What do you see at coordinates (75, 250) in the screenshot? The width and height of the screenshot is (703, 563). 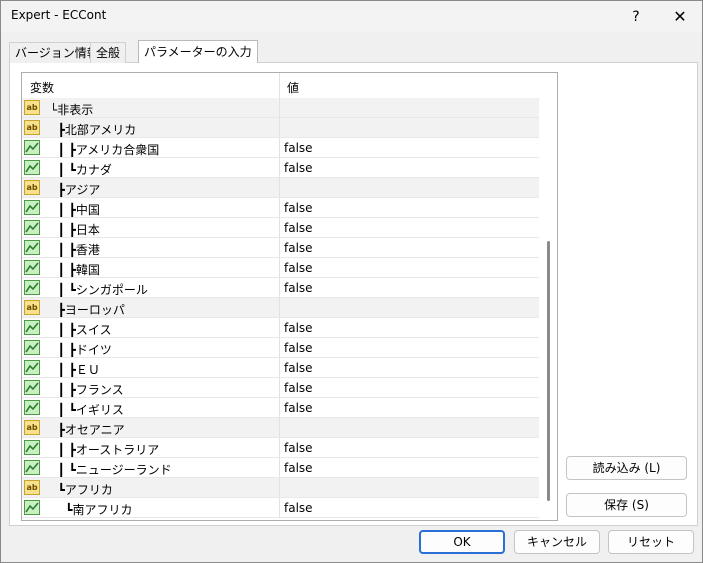 I see `param-name: ┃ ┣香港` at bounding box center [75, 250].